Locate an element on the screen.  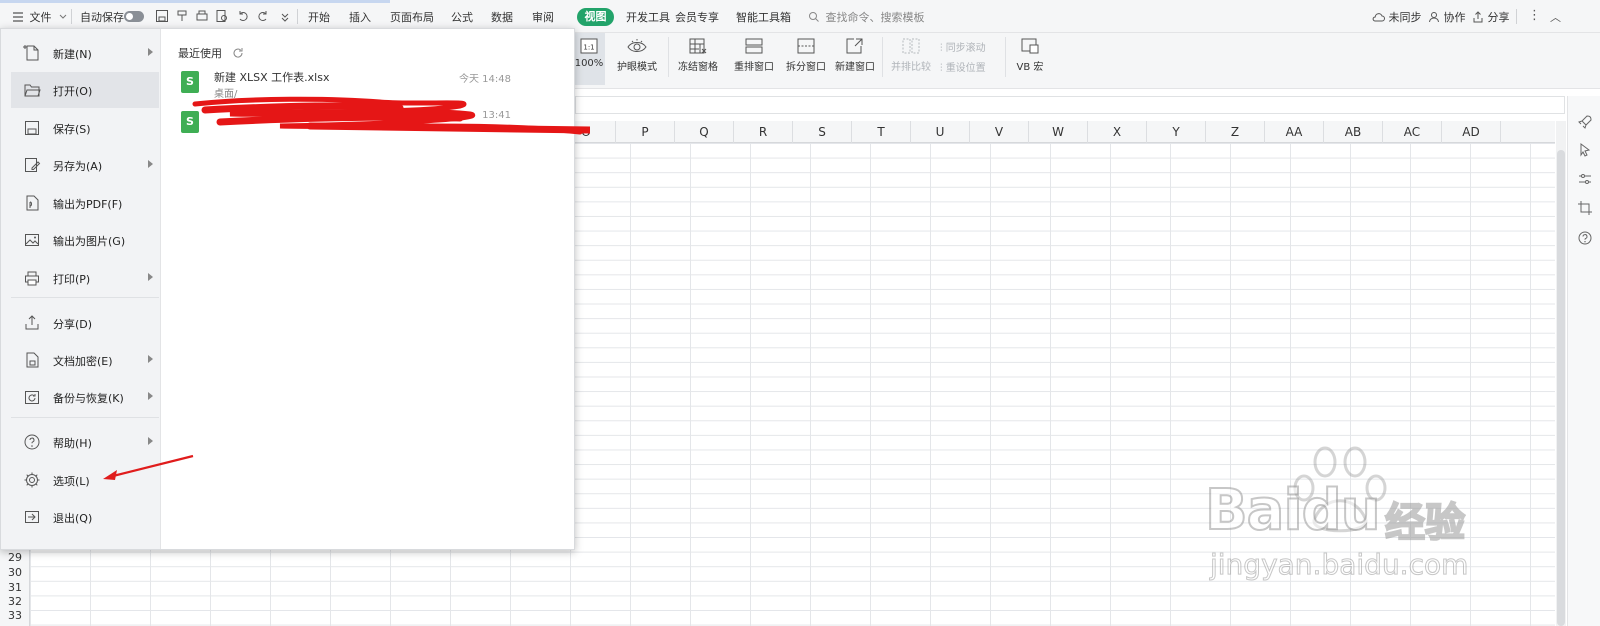
format-painter-icon is located at coordinates (182, 16).